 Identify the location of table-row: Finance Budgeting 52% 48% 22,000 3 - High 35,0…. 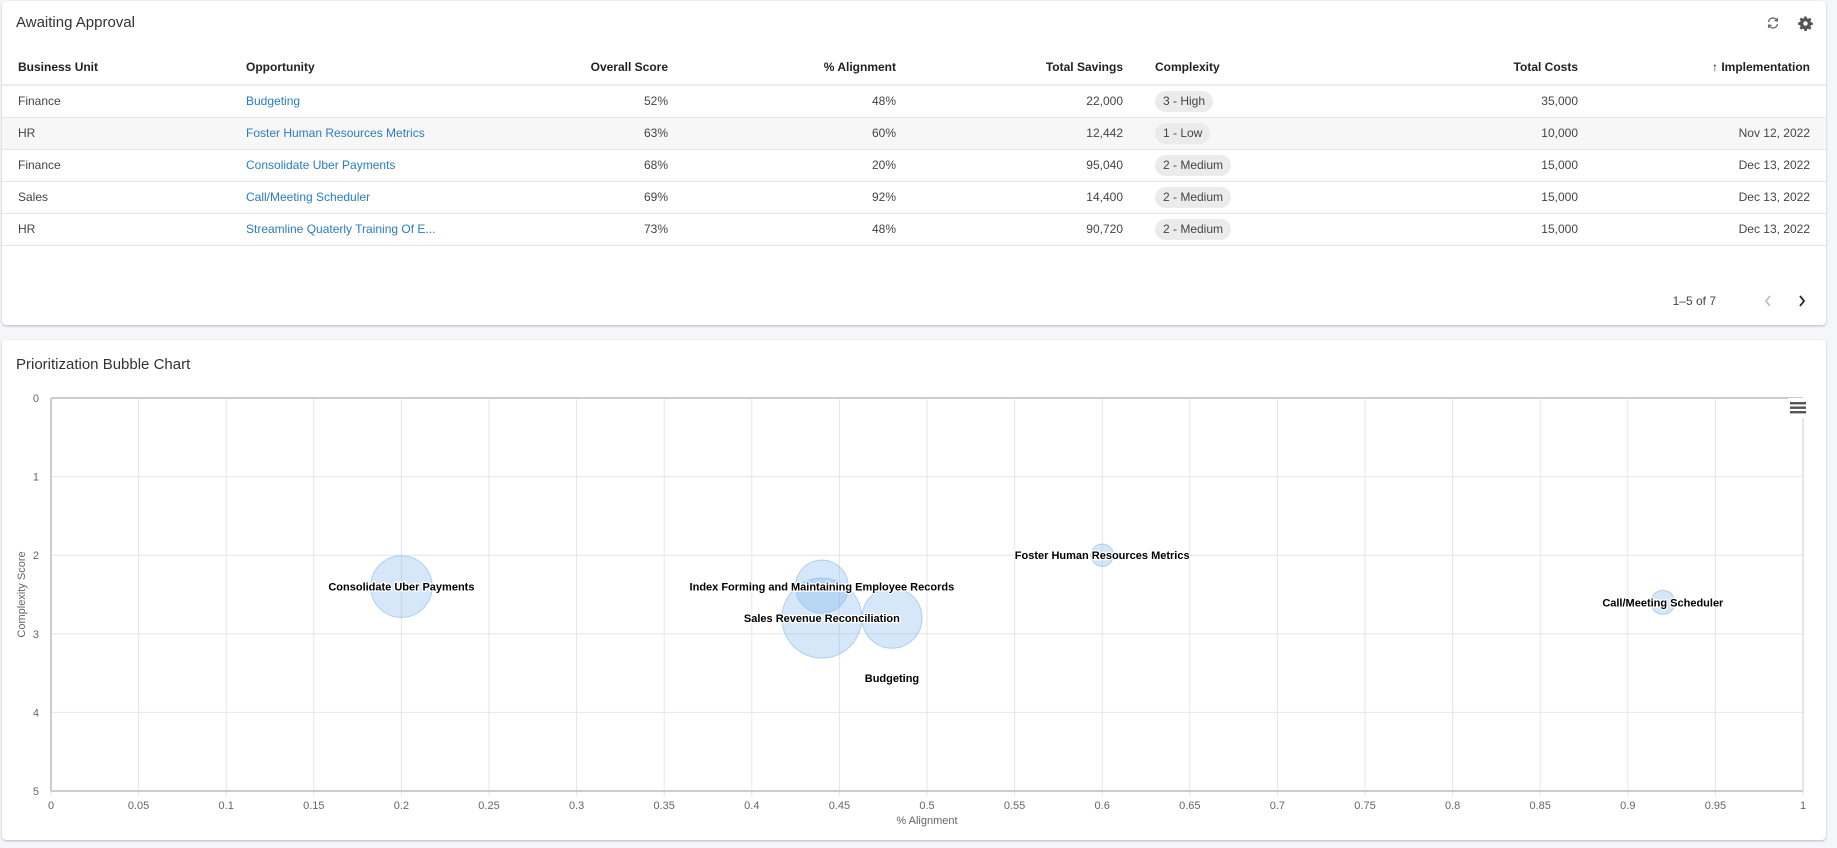
(914, 101).